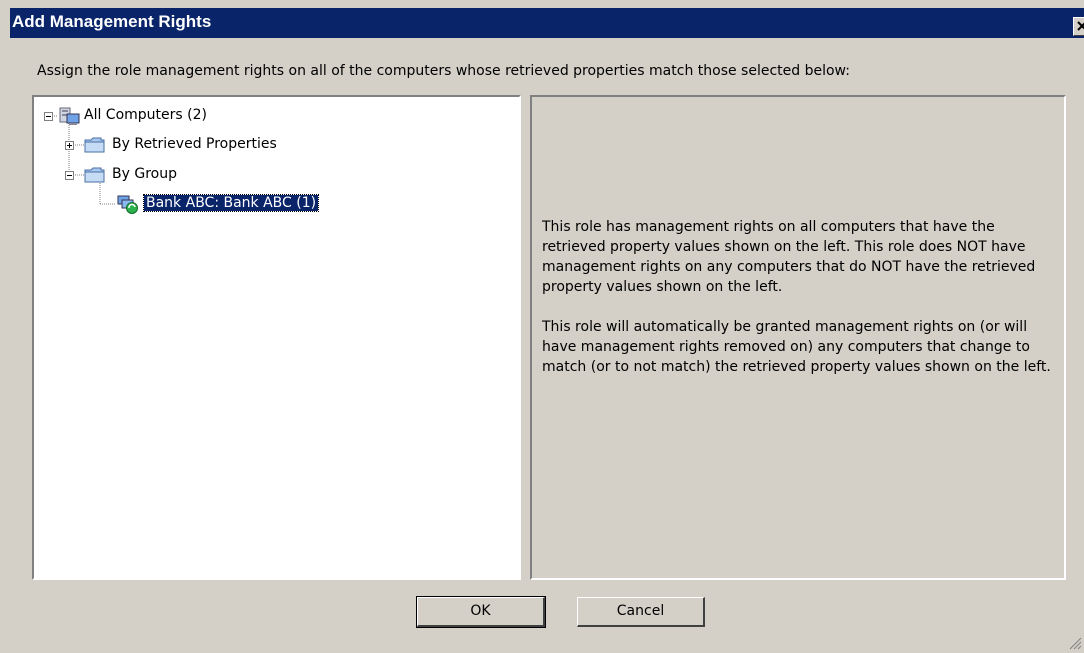  I want to click on plus-icon, so click(69, 145).